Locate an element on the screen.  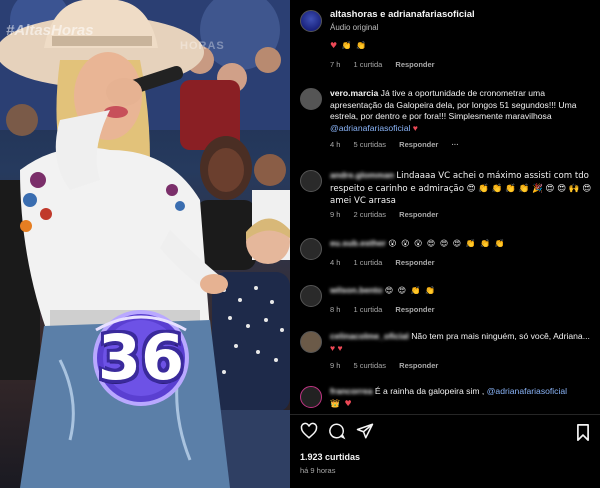
bookmark-icon is located at coordinates (583, 432).